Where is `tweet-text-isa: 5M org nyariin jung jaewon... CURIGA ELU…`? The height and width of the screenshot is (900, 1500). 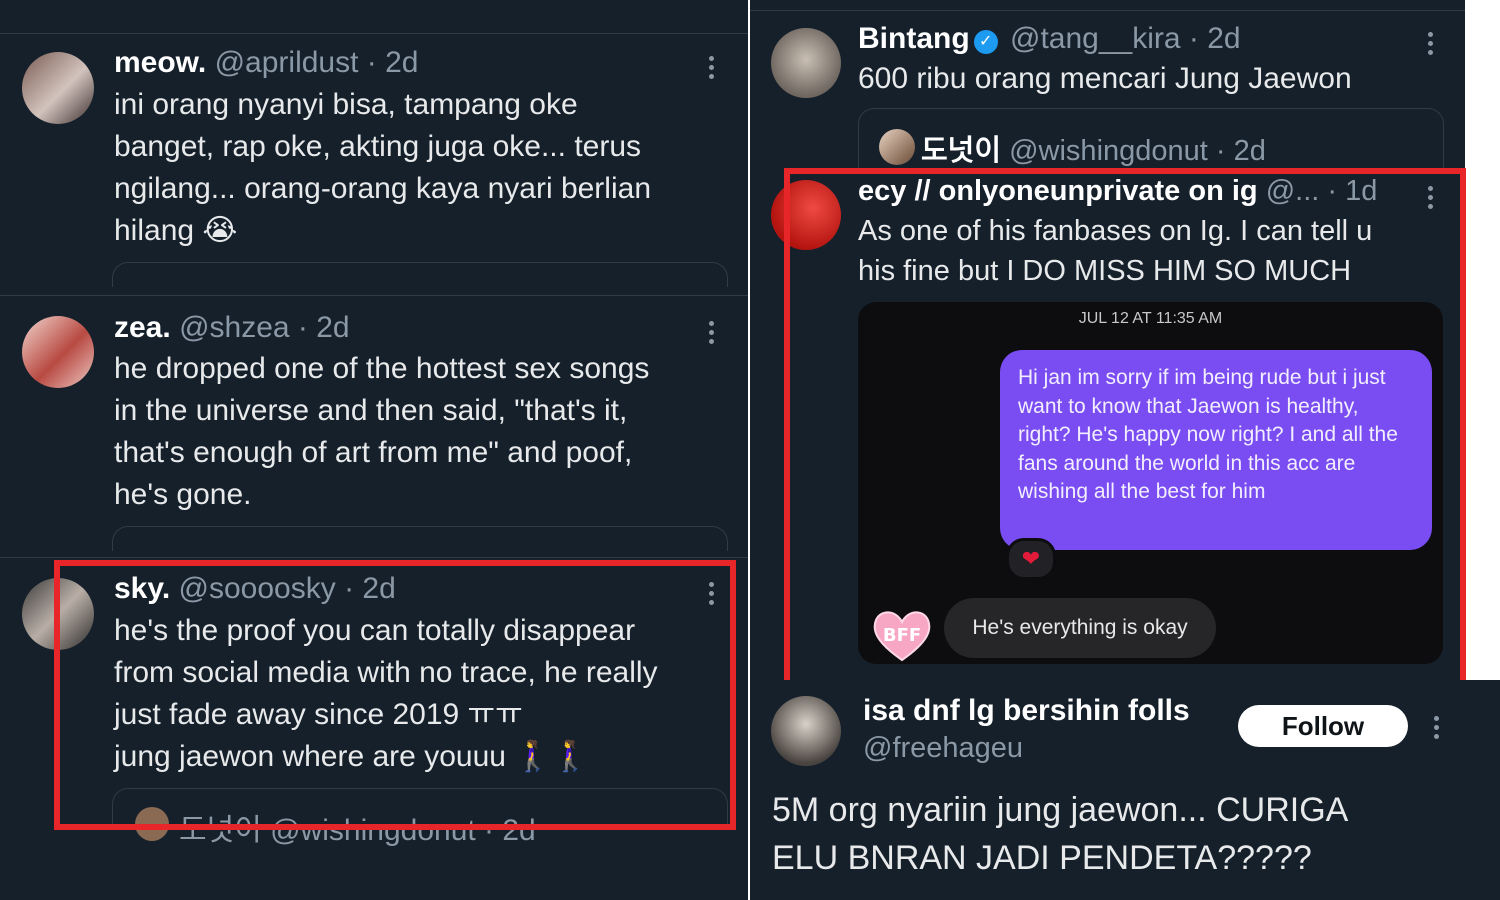 tweet-text-isa: 5M org nyariin jung jaewon... CURIGA ELU… is located at coordinates (1060, 834).